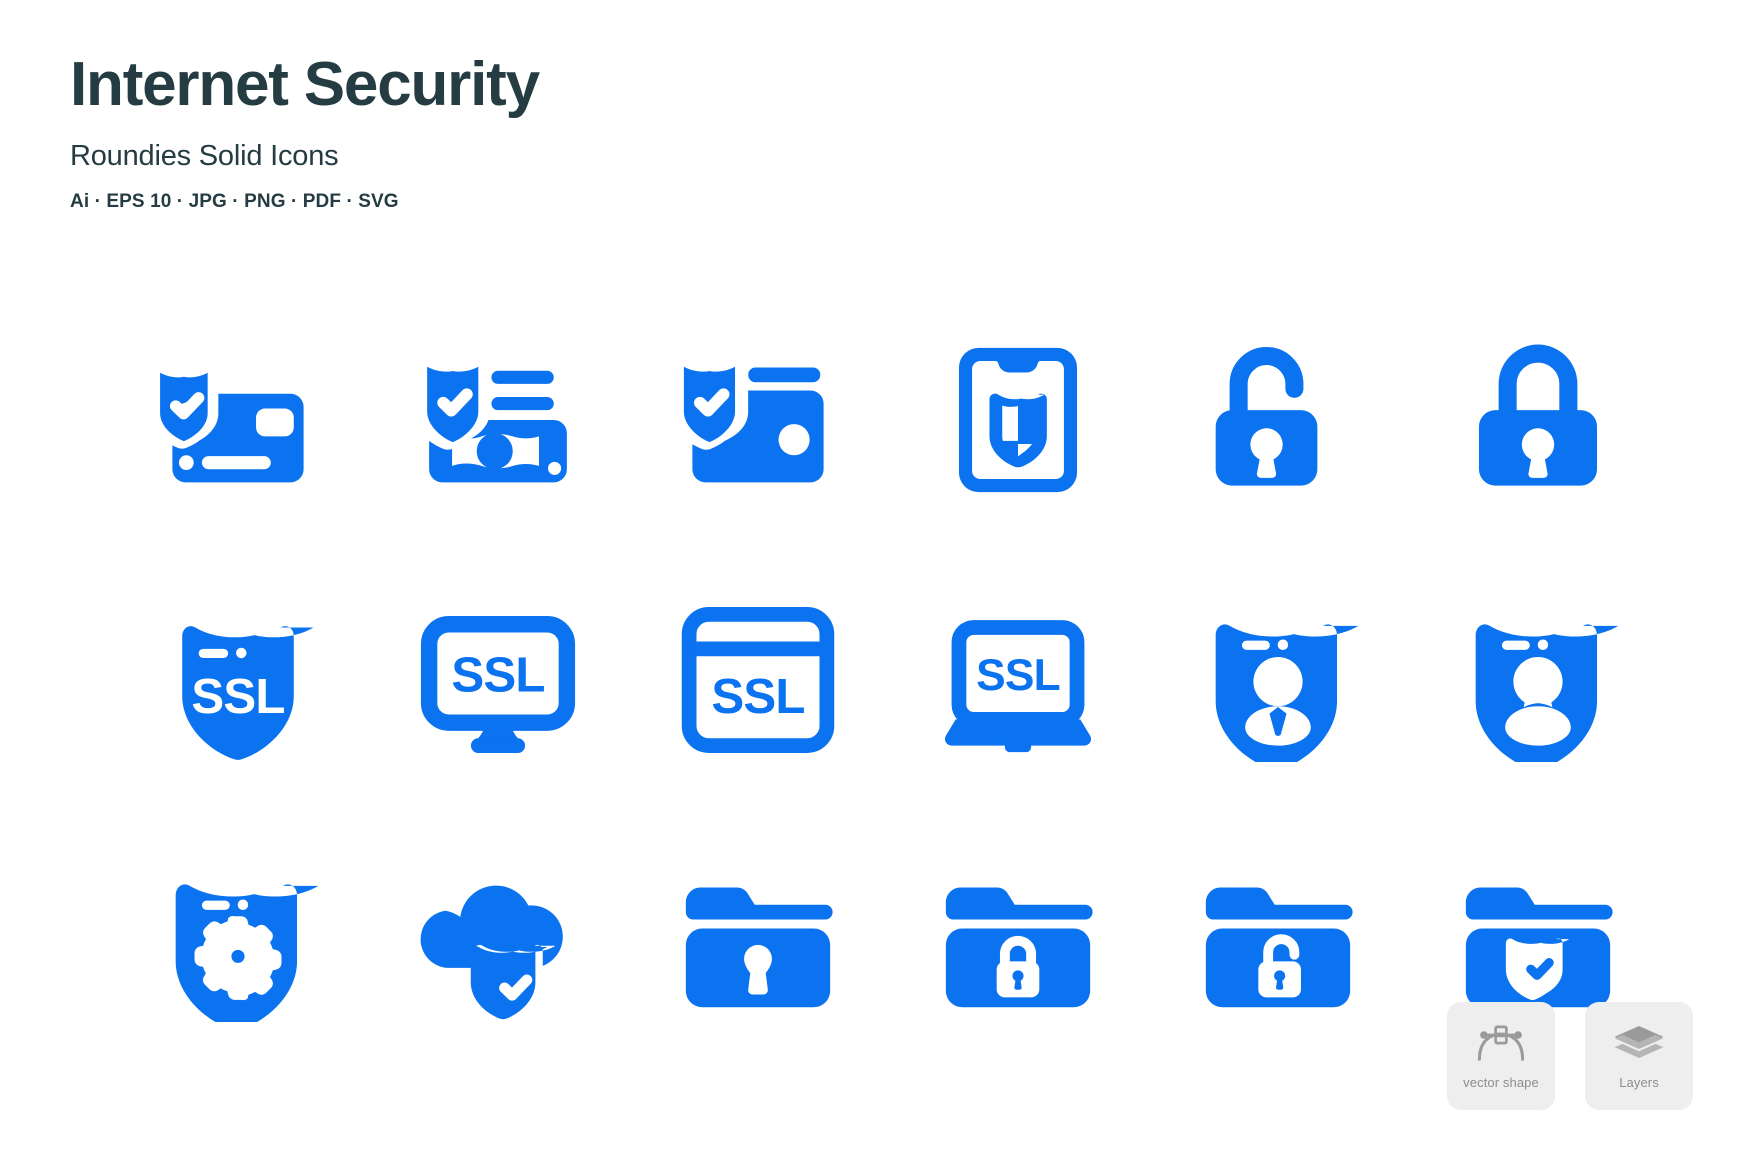 The image size is (1755, 1170). I want to click on icon-cell-folder-unlock, so click(1278, 940).